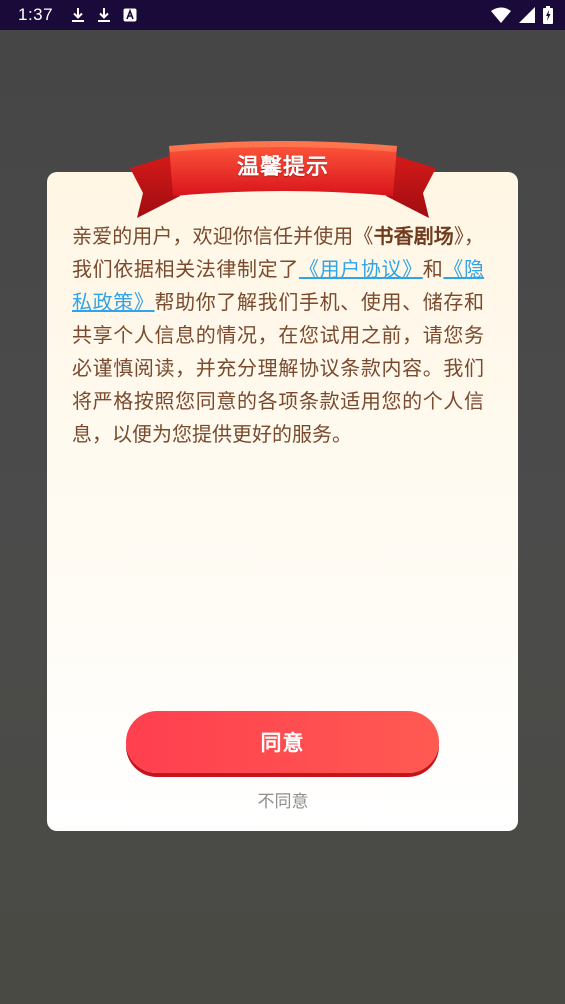 Image resolution: width=565 pixels, height=1004 pixels. Describe the element at coordinates (361, 269) in the screenshot. I see `user-agreement-link: 《用户协议》` at that location.